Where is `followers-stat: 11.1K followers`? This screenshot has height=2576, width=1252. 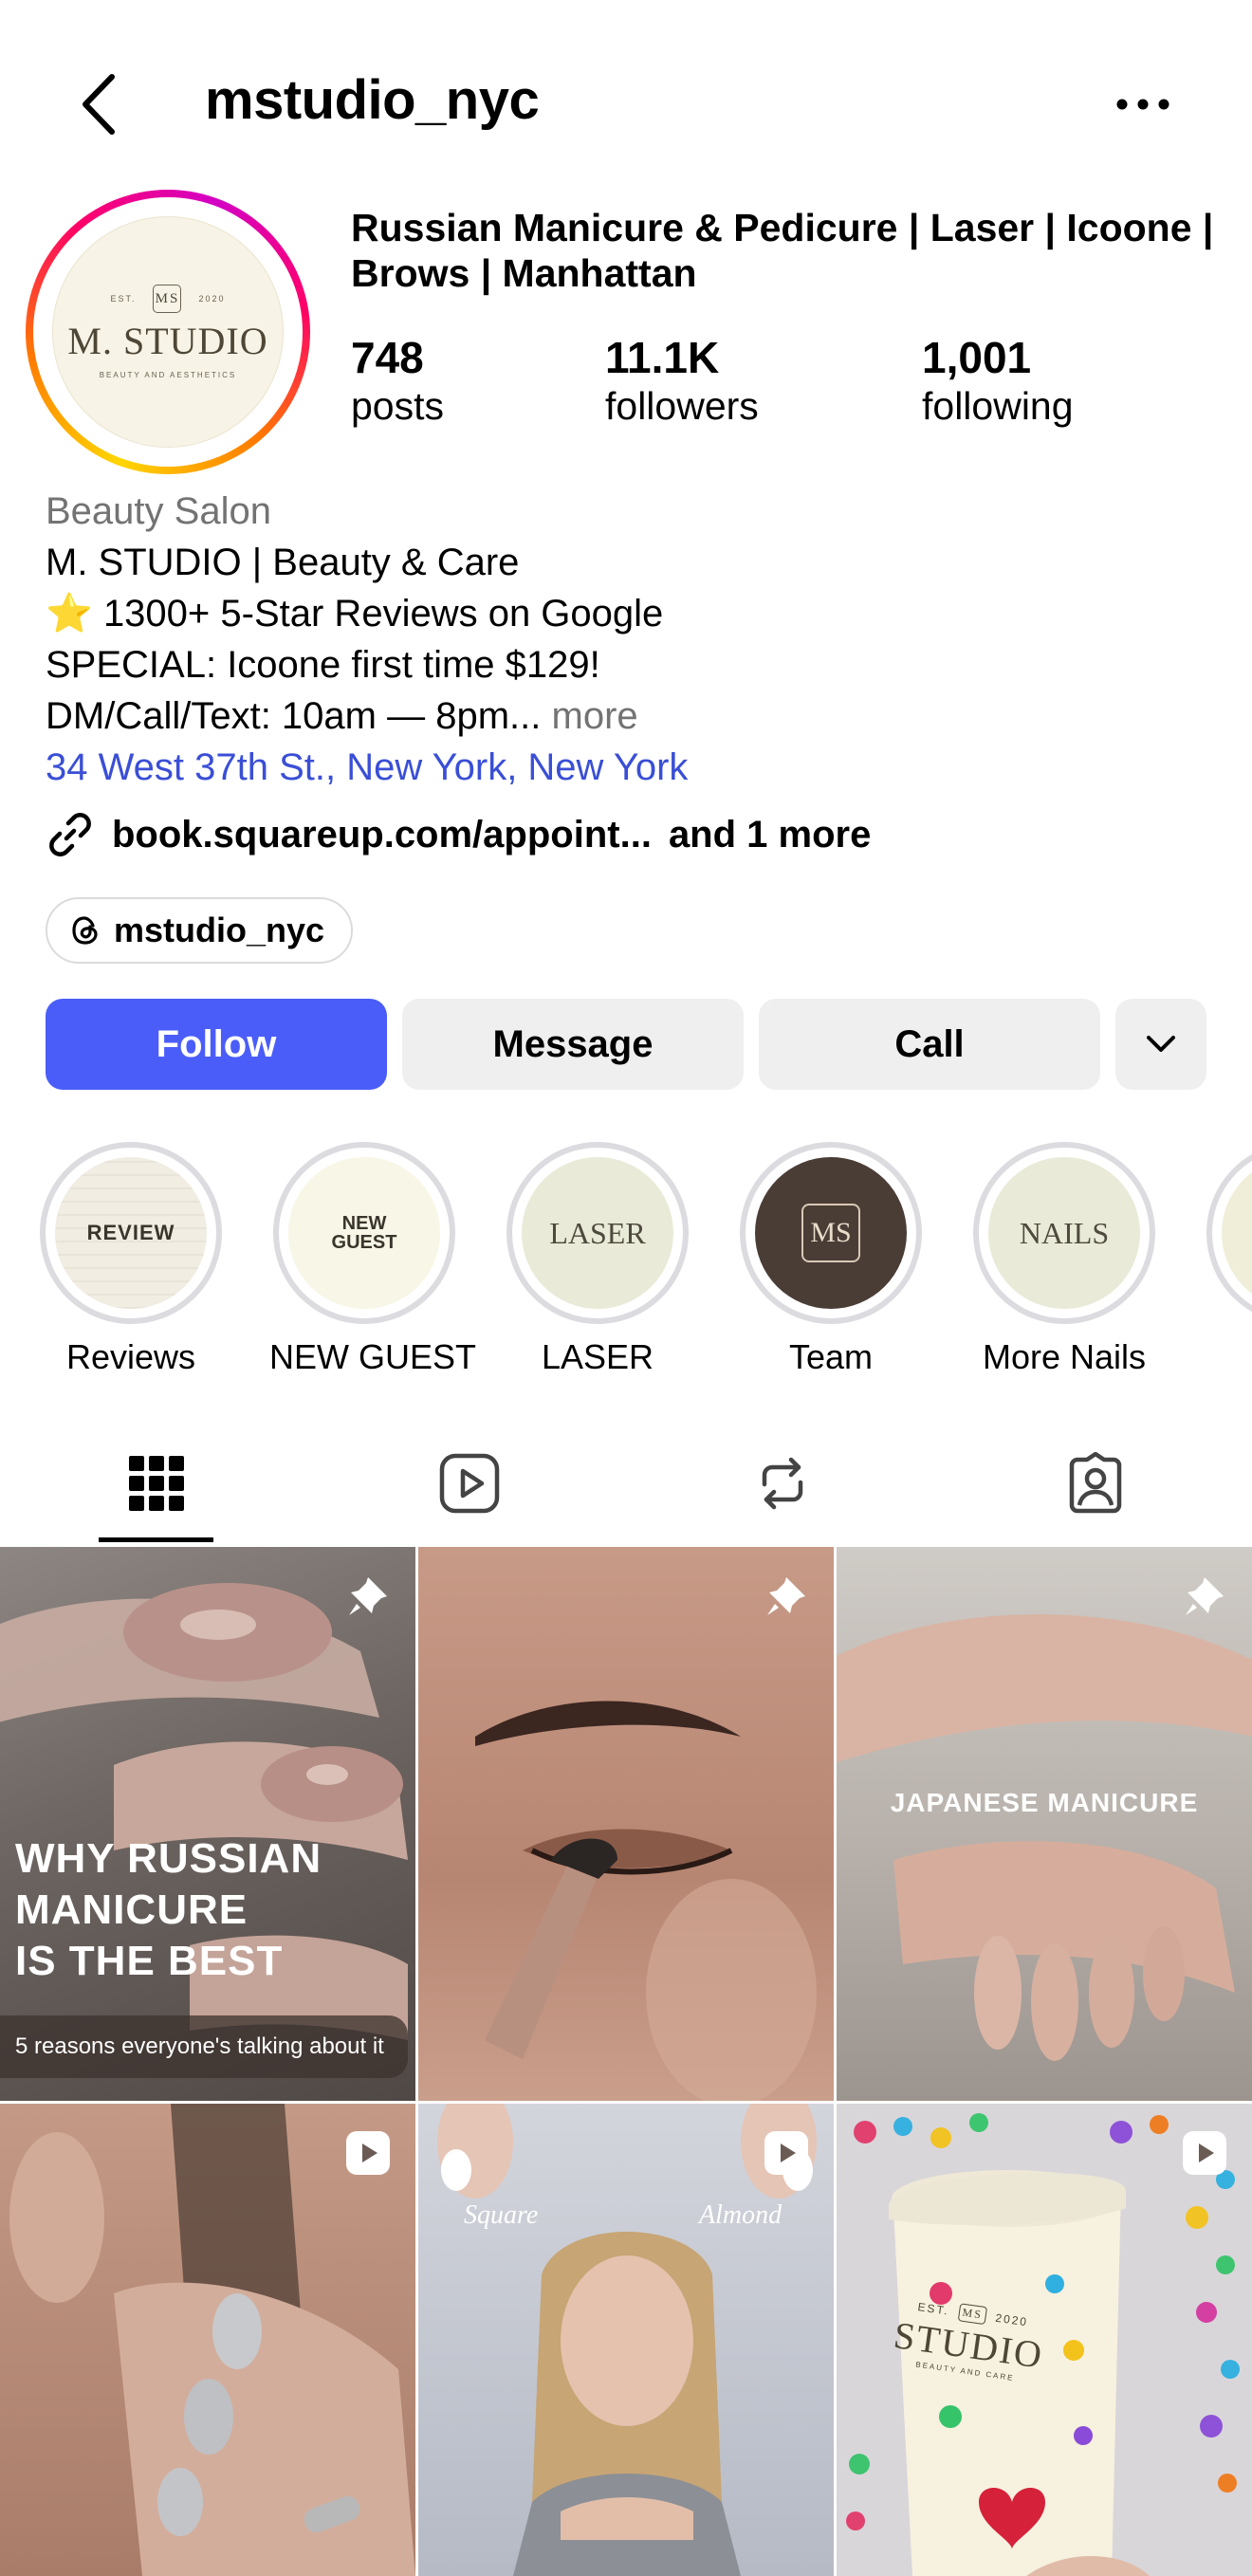 followers-stat: 11.1K followers is located at coordinates (682, 380).